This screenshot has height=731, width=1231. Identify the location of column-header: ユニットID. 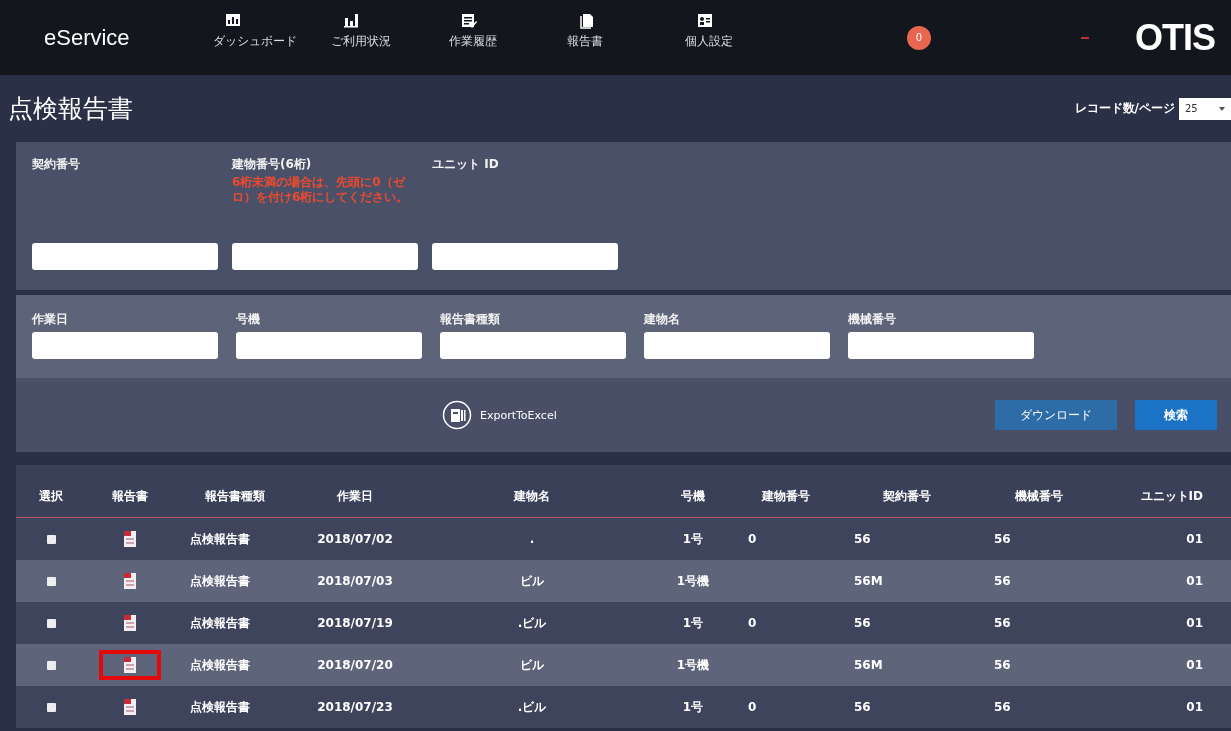
(1165, 491).